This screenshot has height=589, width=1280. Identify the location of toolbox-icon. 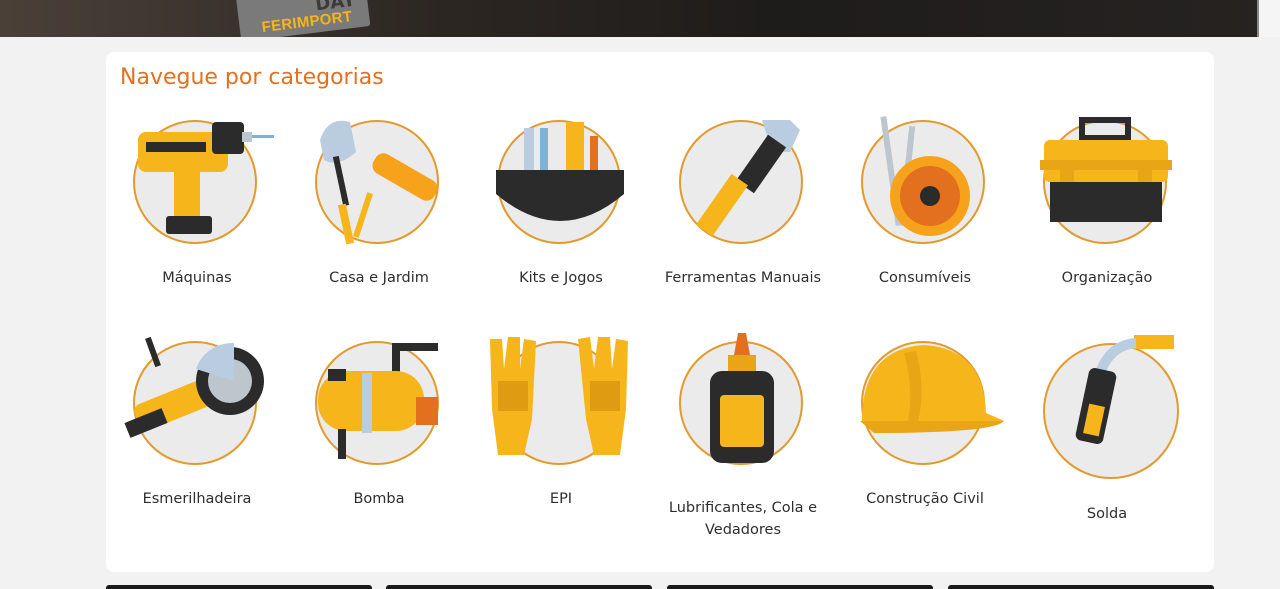
(1106, 169).